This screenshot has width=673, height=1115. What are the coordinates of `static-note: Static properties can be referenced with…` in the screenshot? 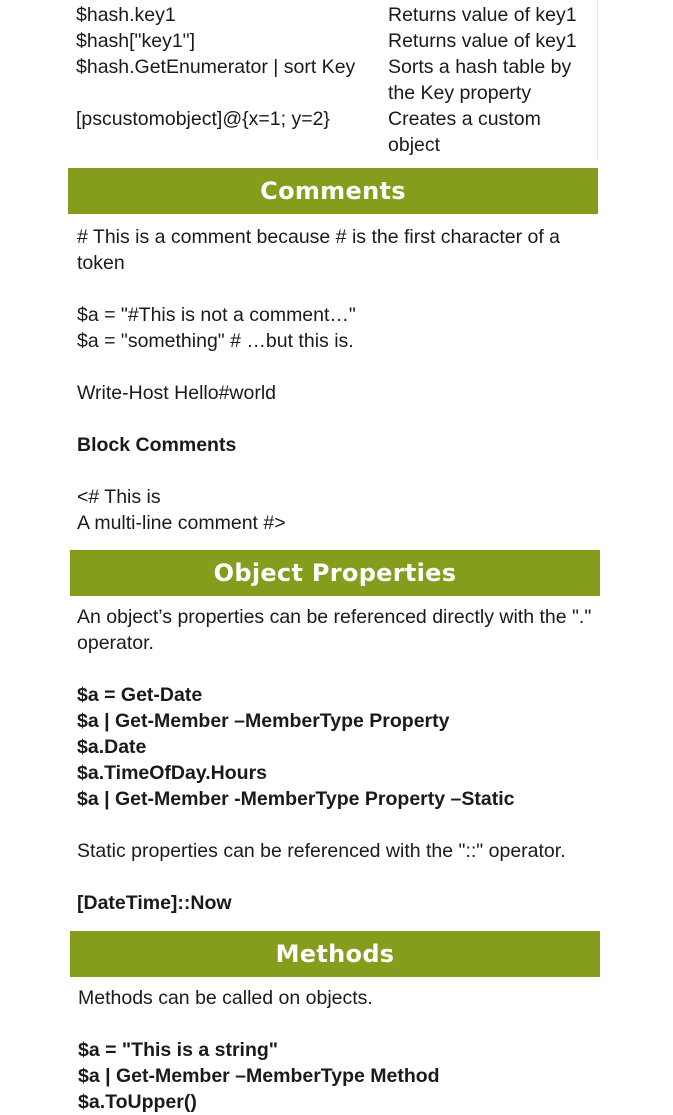 It's located at (321, 851).